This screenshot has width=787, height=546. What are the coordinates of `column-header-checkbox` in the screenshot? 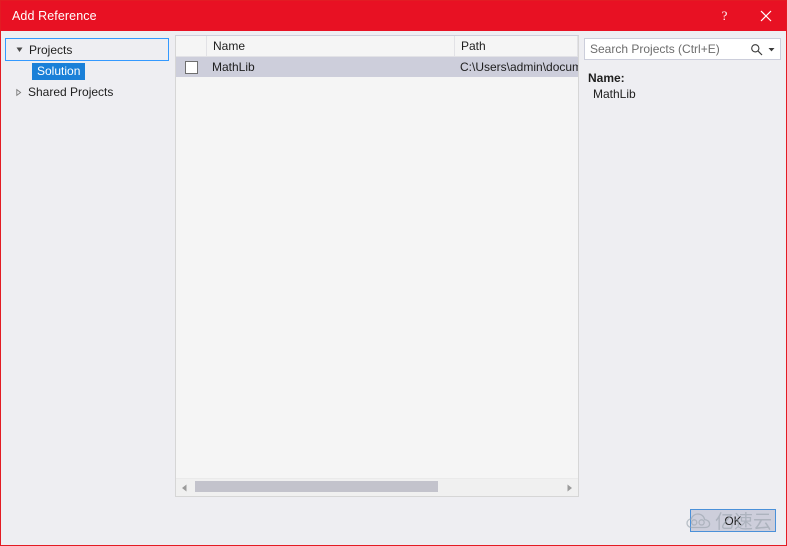 It's located at (191, 46).